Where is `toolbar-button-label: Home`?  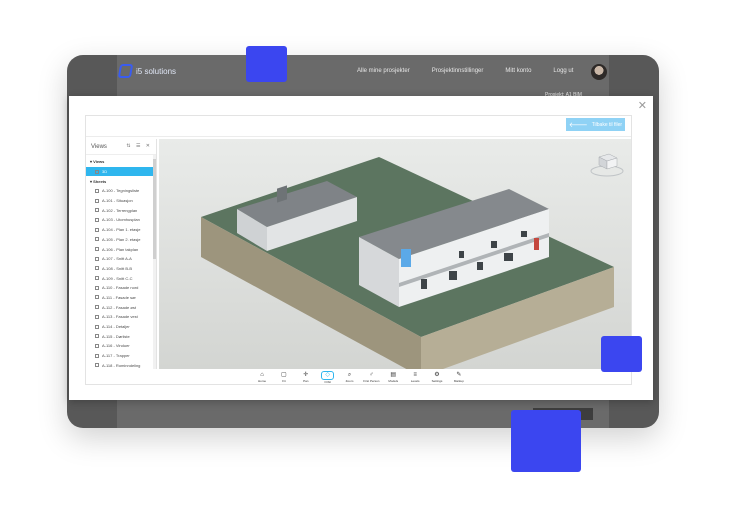 toolbar-button-label: Home is located at coordinates (261, 380).